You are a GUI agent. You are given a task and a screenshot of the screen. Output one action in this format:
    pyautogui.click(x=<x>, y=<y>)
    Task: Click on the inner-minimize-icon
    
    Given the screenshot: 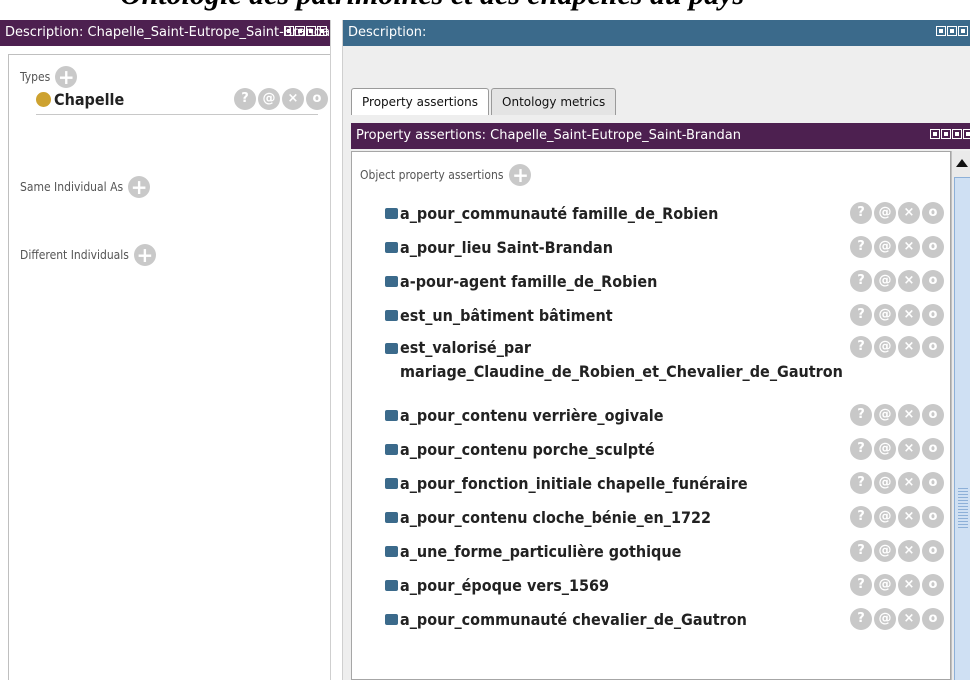 What is the action you would take?
    pyautogui.click(x=946, y=134)
    